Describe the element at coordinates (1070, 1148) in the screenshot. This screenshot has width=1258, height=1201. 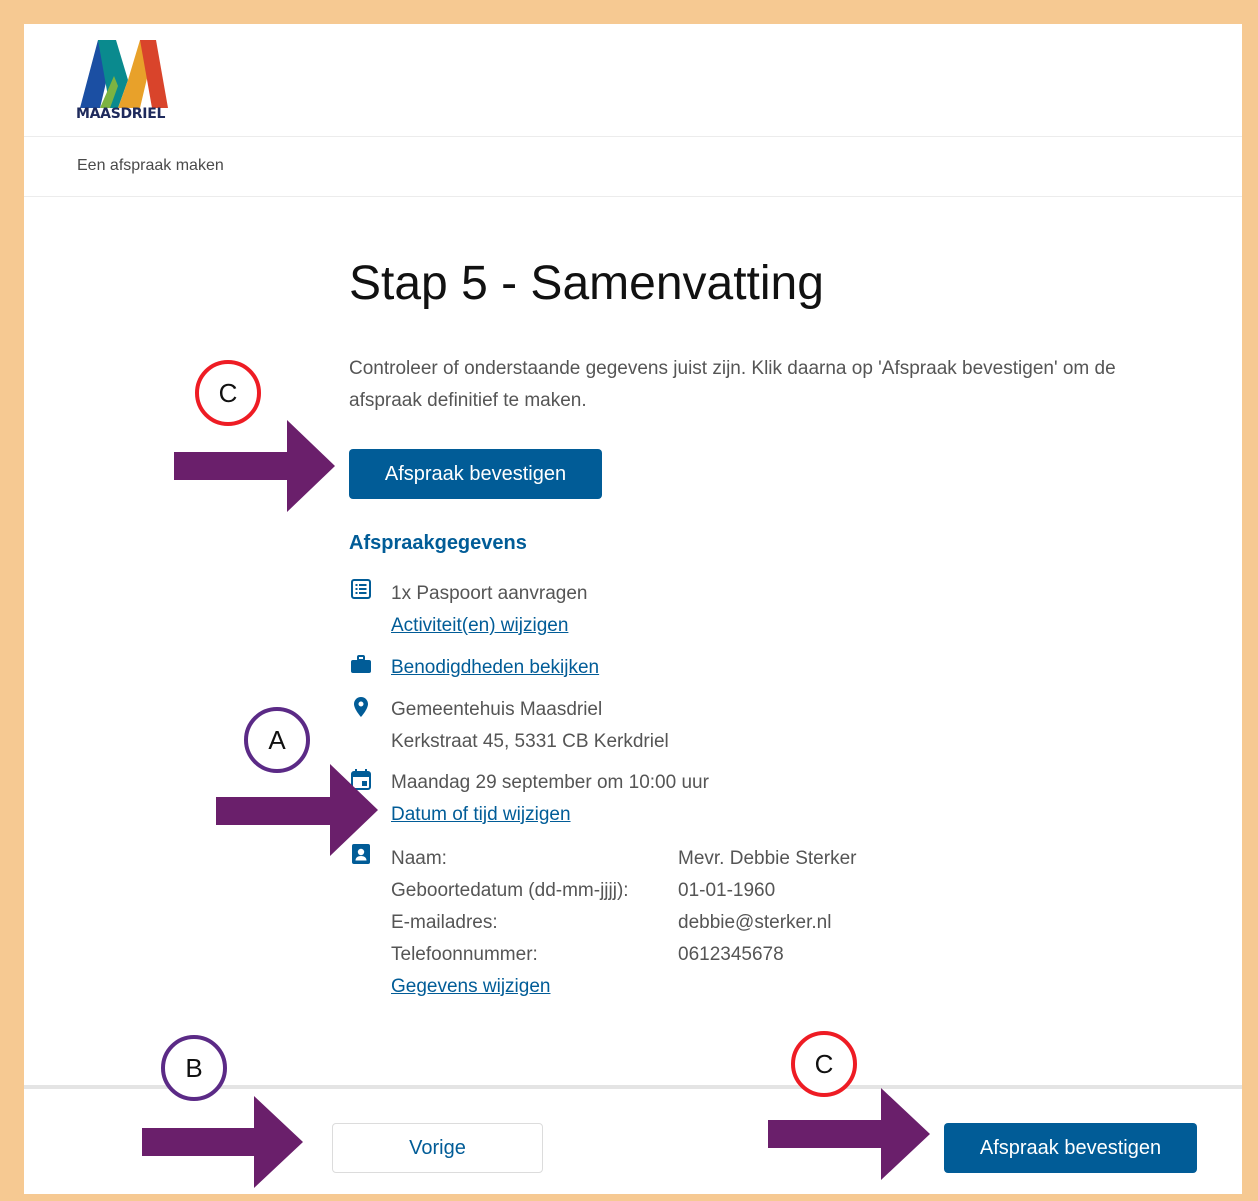
I see `confirm-appointment-button-bottom: Afspraak bevestigen` at that location.